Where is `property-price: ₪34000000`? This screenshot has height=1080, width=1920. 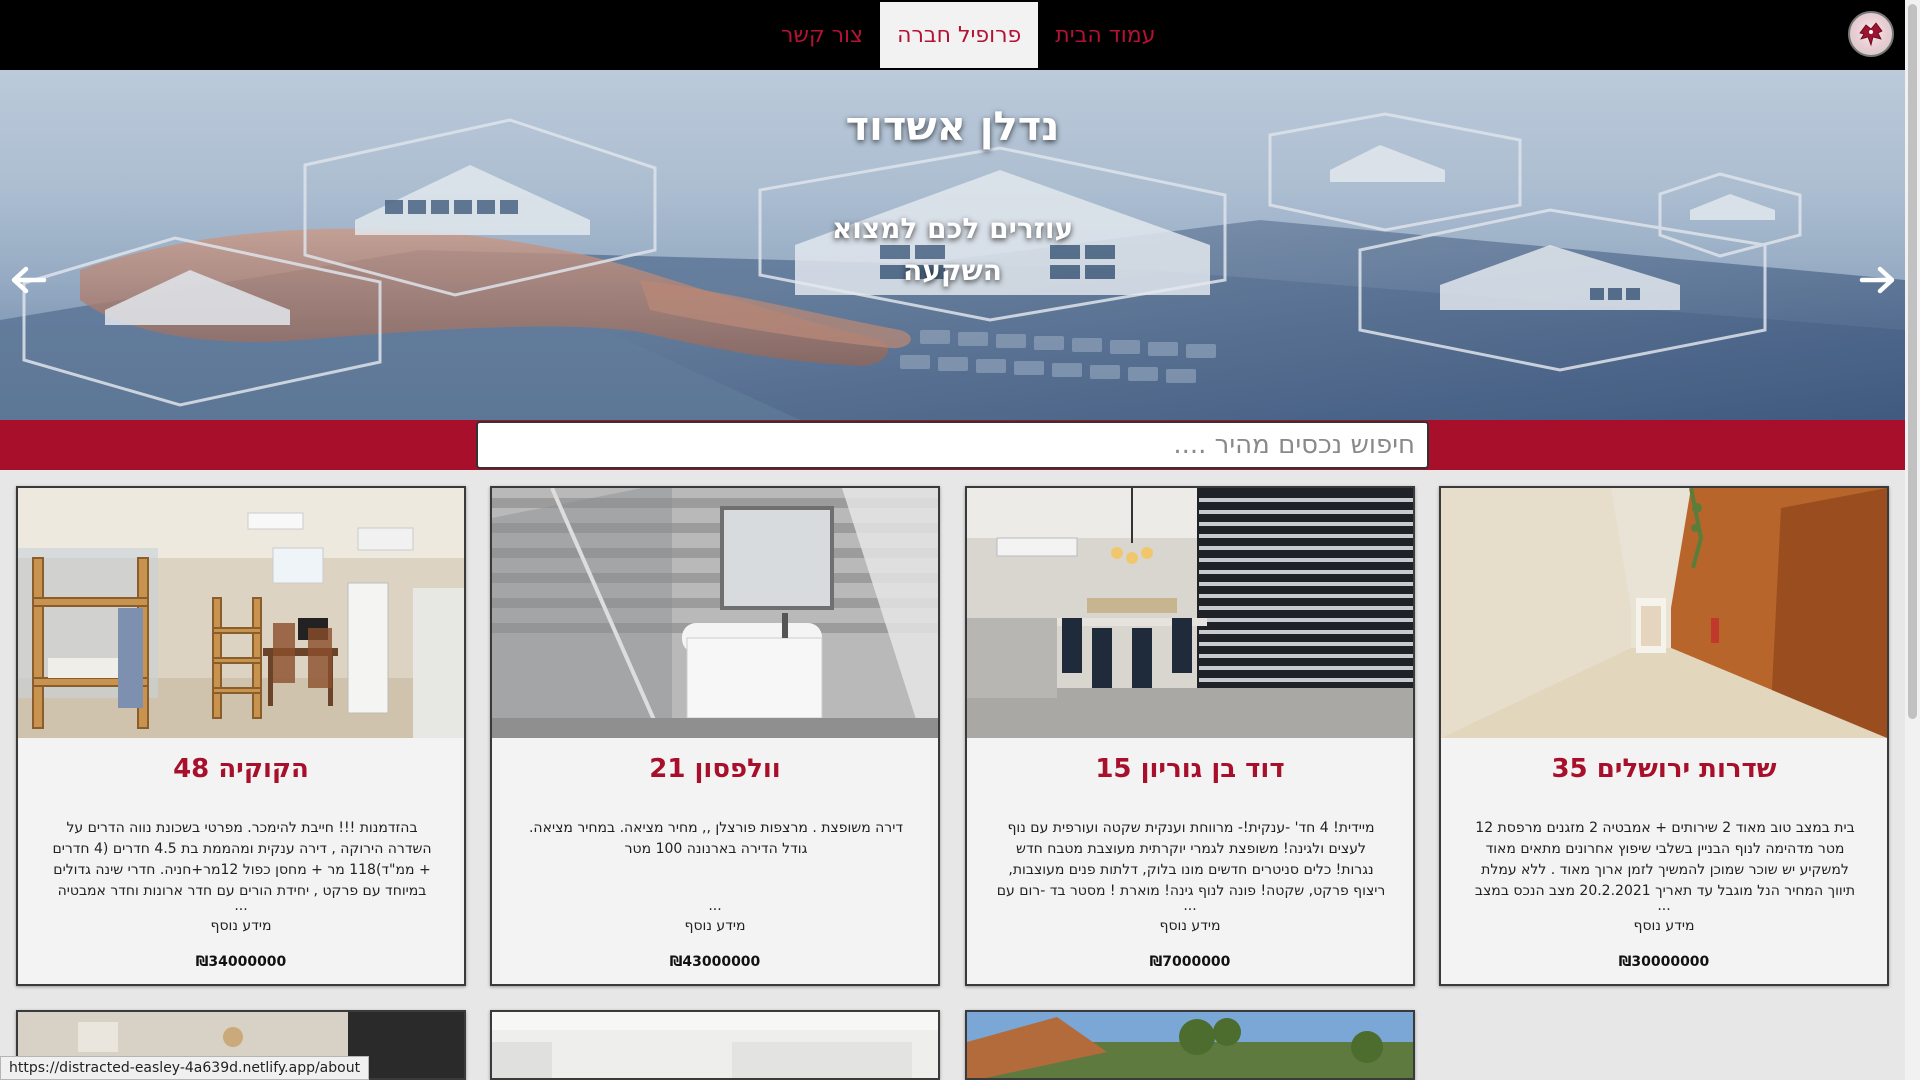 property-price: ₪34000000 is located at coordinates (241, 962).